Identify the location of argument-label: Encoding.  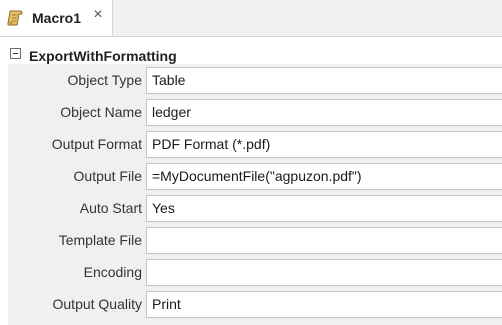
(112, 272).